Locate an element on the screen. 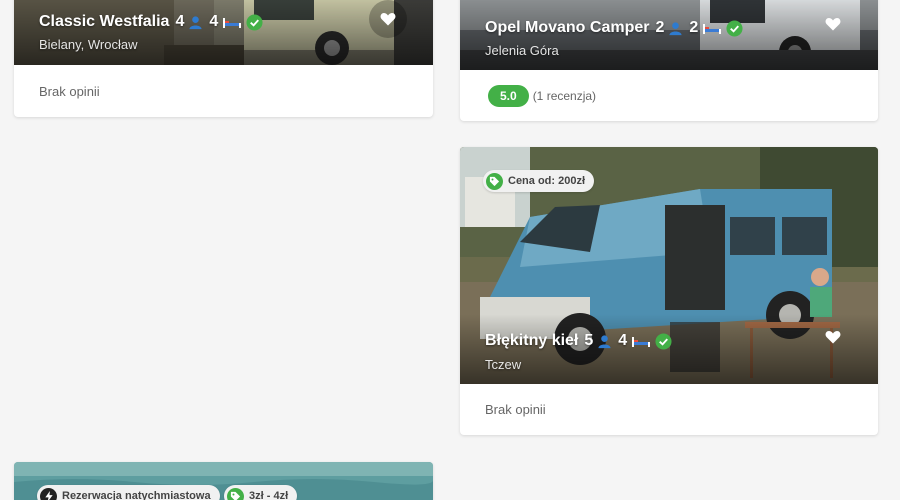 Image resolution: width=900 pixels, height=500 pixels. listing-card-partial: Rezerwacja natychmiastowa 3zł - 4zł is located at coordinates (223, 481).